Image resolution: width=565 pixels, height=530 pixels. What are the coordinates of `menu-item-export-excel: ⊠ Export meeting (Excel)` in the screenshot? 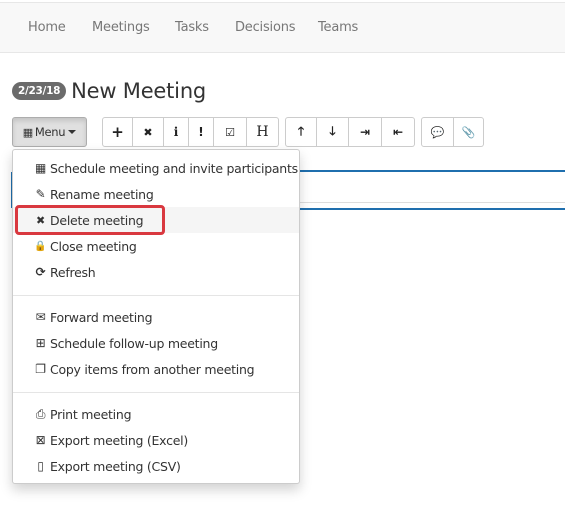 It's located at (156, 440).